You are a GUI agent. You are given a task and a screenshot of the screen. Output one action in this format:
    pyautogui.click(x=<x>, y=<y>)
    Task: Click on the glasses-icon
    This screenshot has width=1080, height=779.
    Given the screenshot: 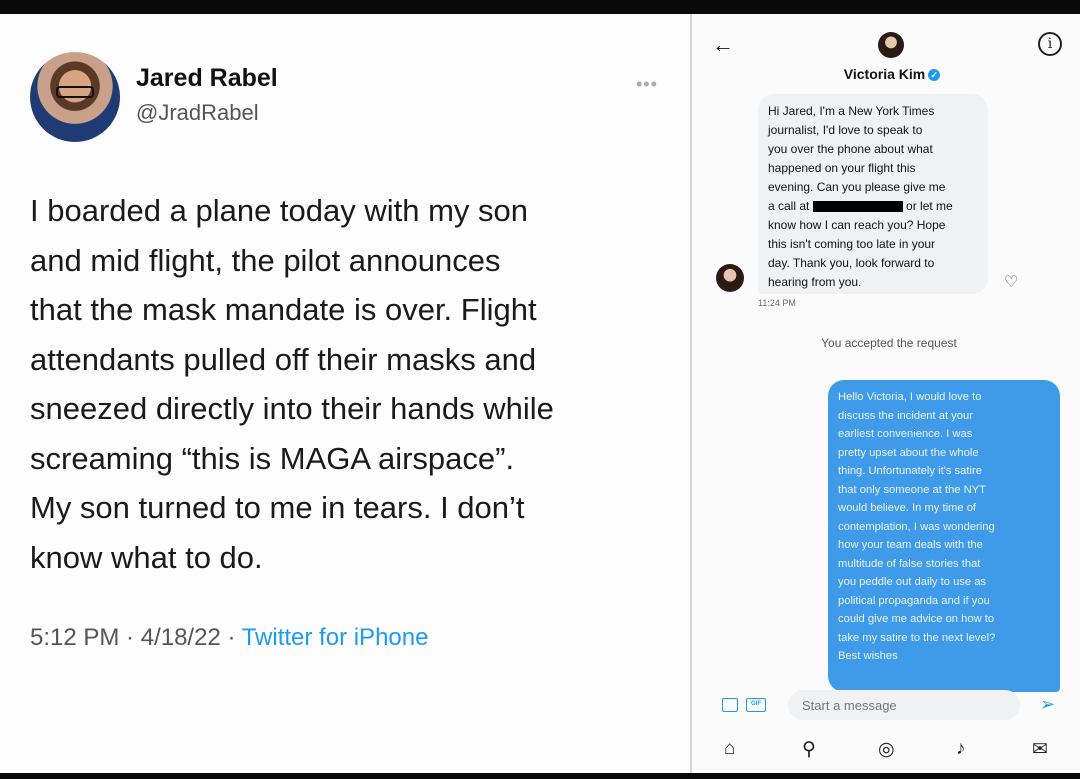 What is the action you would take?
    pyautogui.click(x=75, y=92)
    